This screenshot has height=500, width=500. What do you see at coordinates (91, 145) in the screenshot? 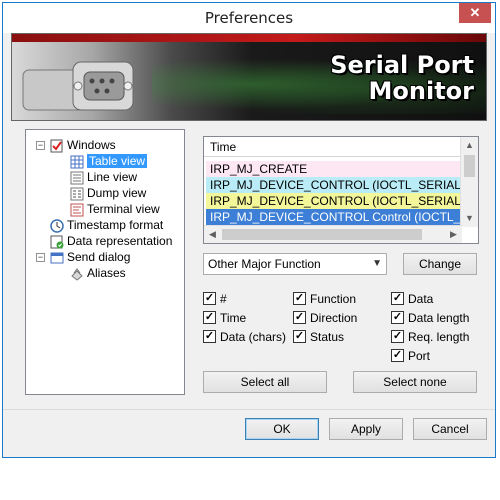
I see `tree-label-windows: Windows` at bounding box center [91, 145].